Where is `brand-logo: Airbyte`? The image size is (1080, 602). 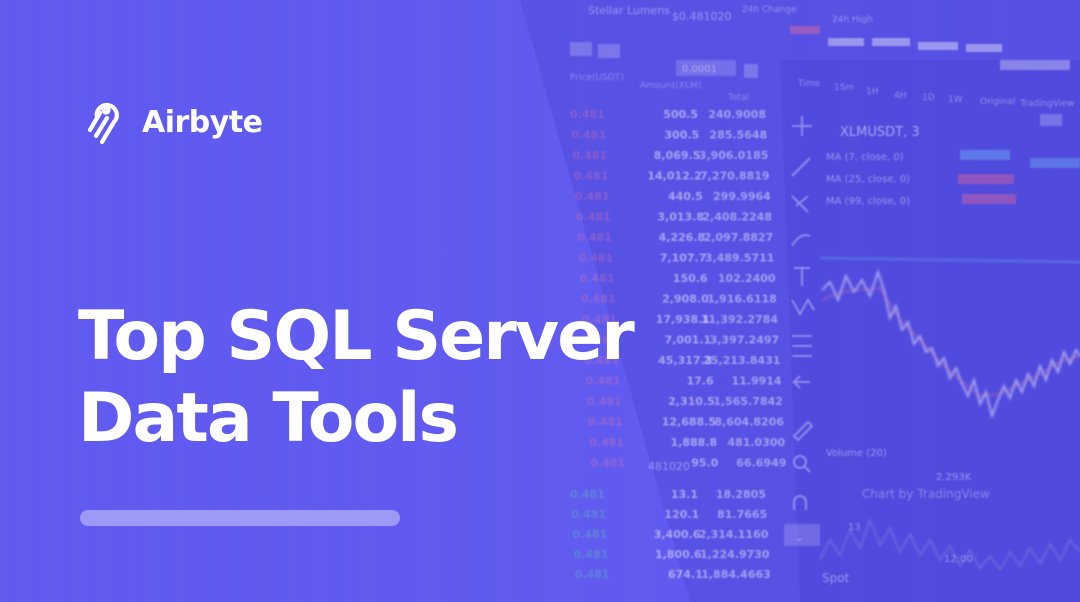 brand-logo: Airbyte is located at coordinates (171, 122).